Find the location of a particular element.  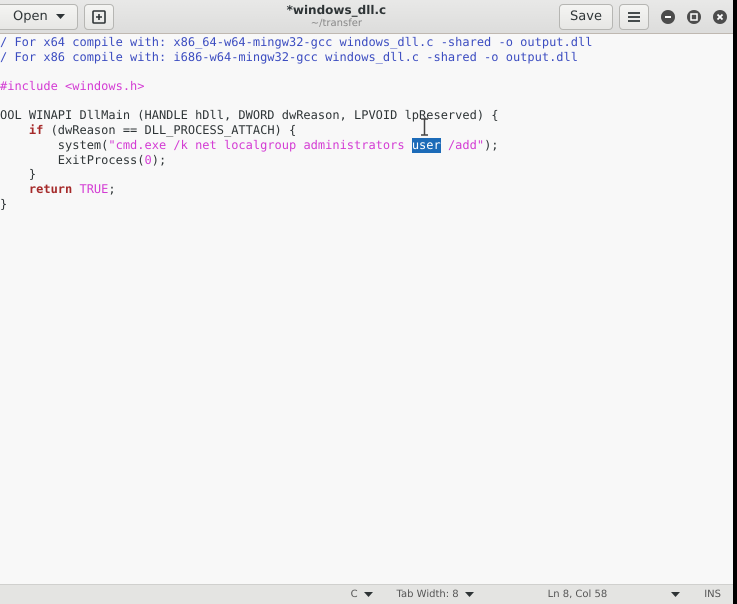

new-tab-button is located at coordinates (99, 17).